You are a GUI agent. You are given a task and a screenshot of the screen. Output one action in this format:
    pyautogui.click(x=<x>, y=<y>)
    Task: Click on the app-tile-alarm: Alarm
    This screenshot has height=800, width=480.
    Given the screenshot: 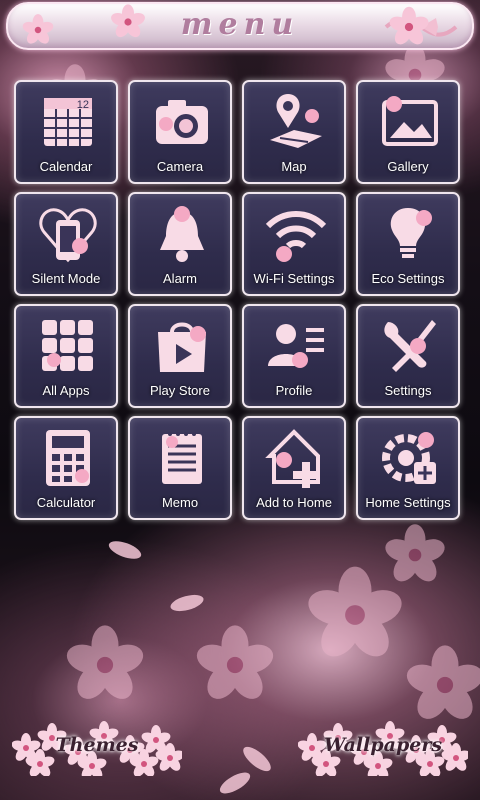 What is the action you would take?
    pyautogui.click(x=180, y=244)
    